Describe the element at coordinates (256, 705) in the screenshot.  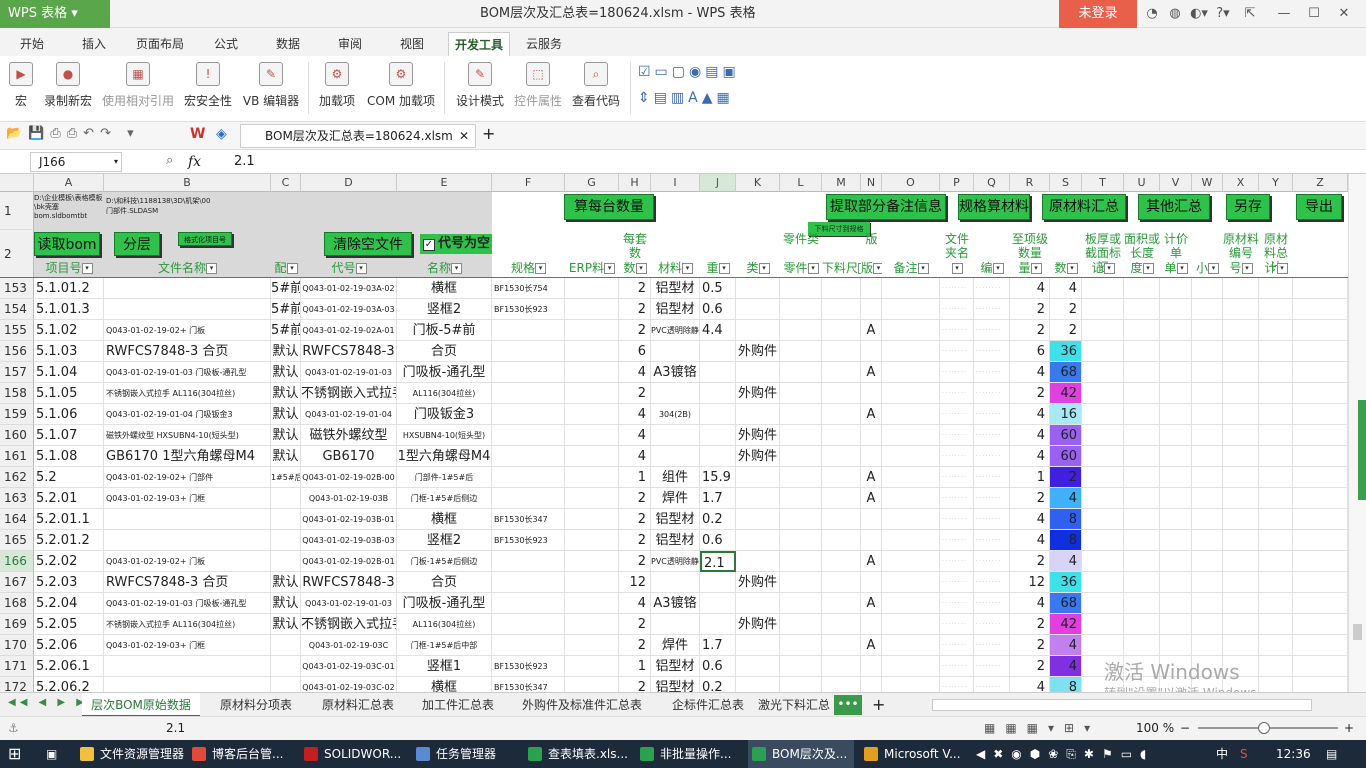
I see `sheet-tab-raw-items: 原材料分项表` at that location.